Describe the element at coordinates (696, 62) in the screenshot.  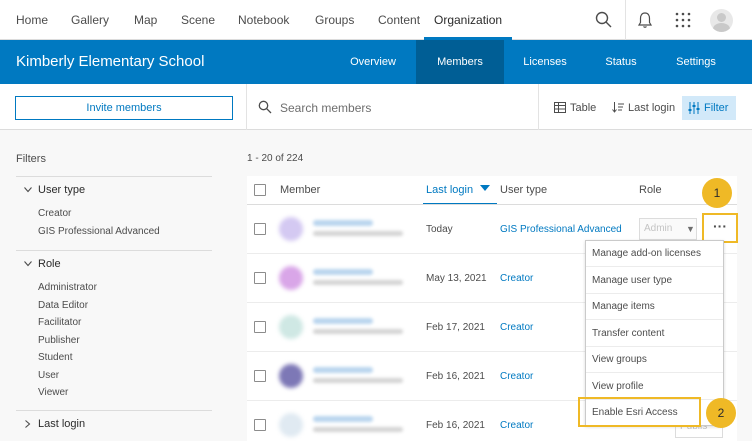
I see `tab-settings: Settings` at that location.